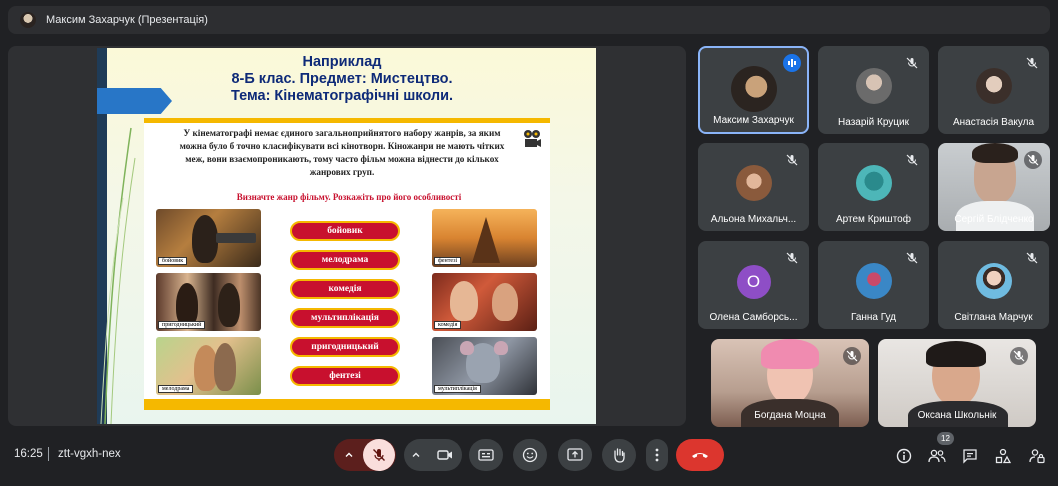  I want to click on participant-name: Світлана Марчук, so click(993, 317).